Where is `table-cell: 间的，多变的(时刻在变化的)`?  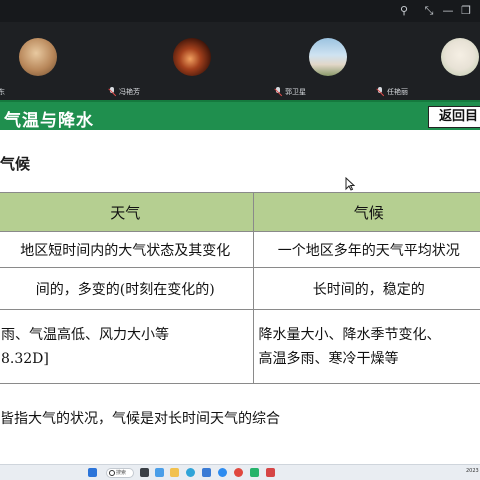
table-cell: 间的，多变的(时刻在变化的) is located at coordinates (127, 288).